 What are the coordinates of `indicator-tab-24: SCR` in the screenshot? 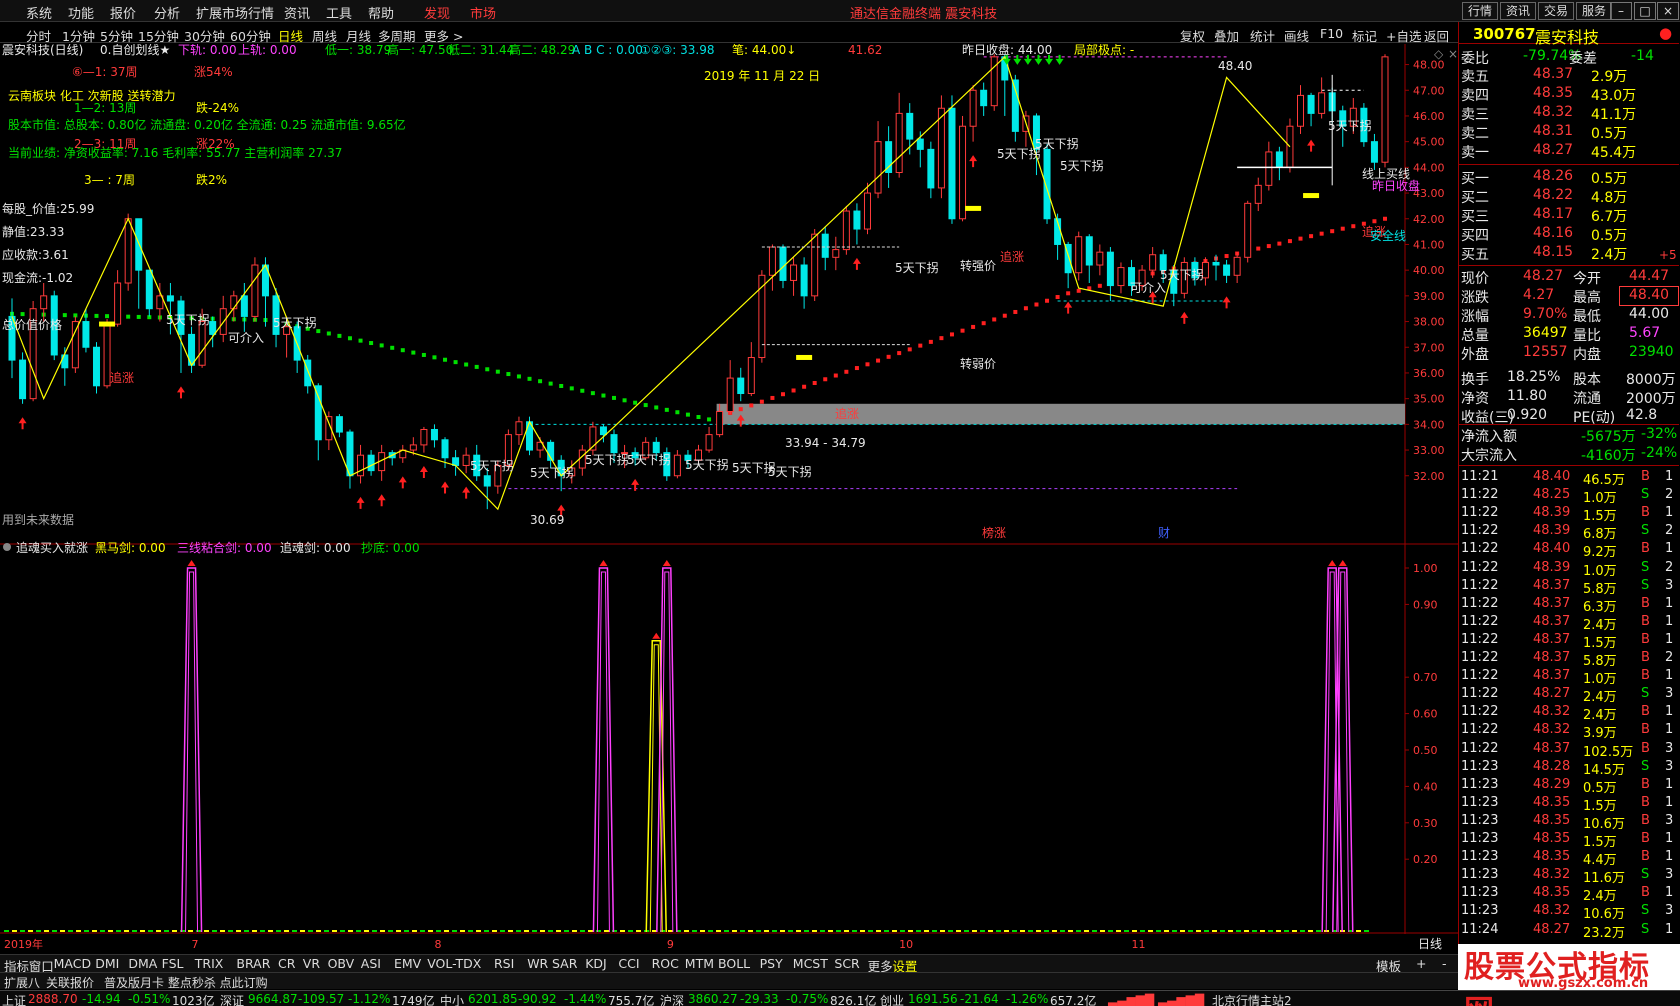 It's located at (846, 963).